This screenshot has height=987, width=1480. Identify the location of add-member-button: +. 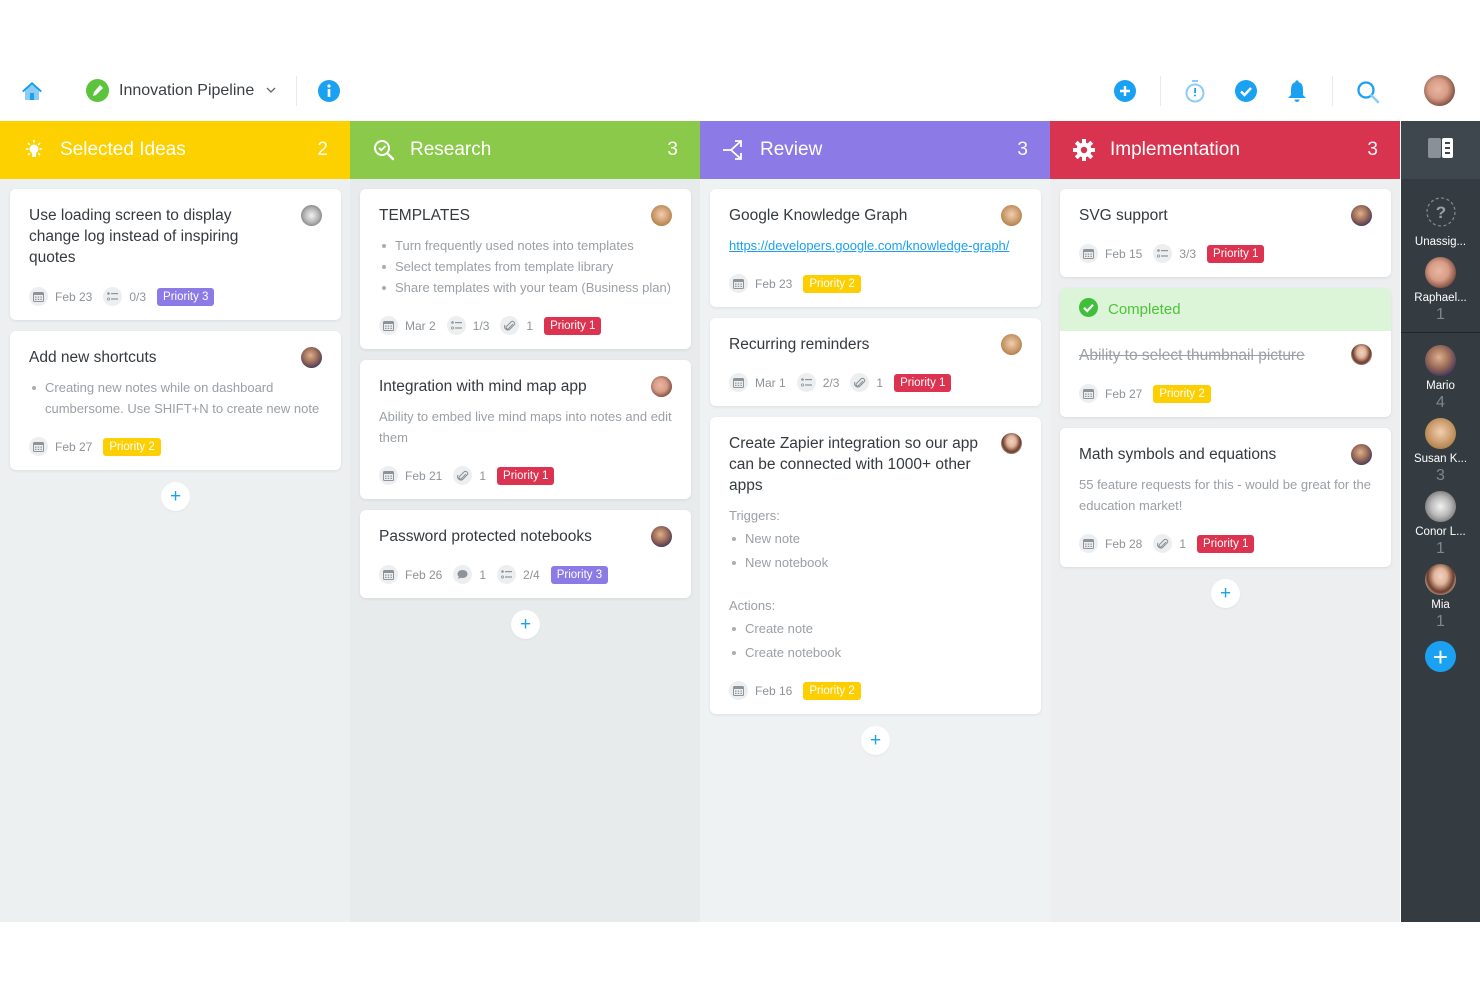
(1440, 656).